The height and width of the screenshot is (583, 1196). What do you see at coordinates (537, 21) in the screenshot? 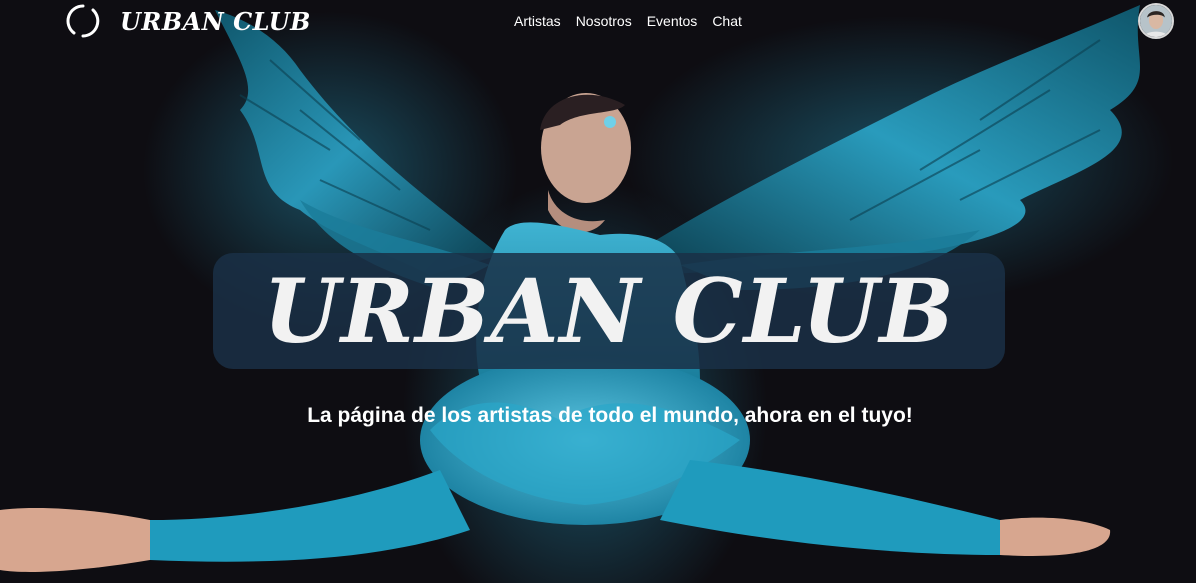
I see `nav-link-artistas: Artistas` at bounding box center [537, 21].